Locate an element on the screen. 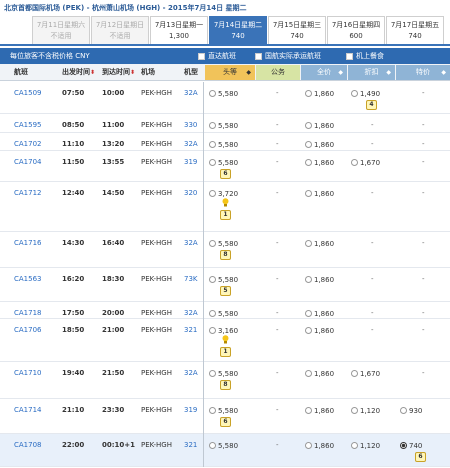  flight-number-link: CA1704 is located at coordinates (28, 162).